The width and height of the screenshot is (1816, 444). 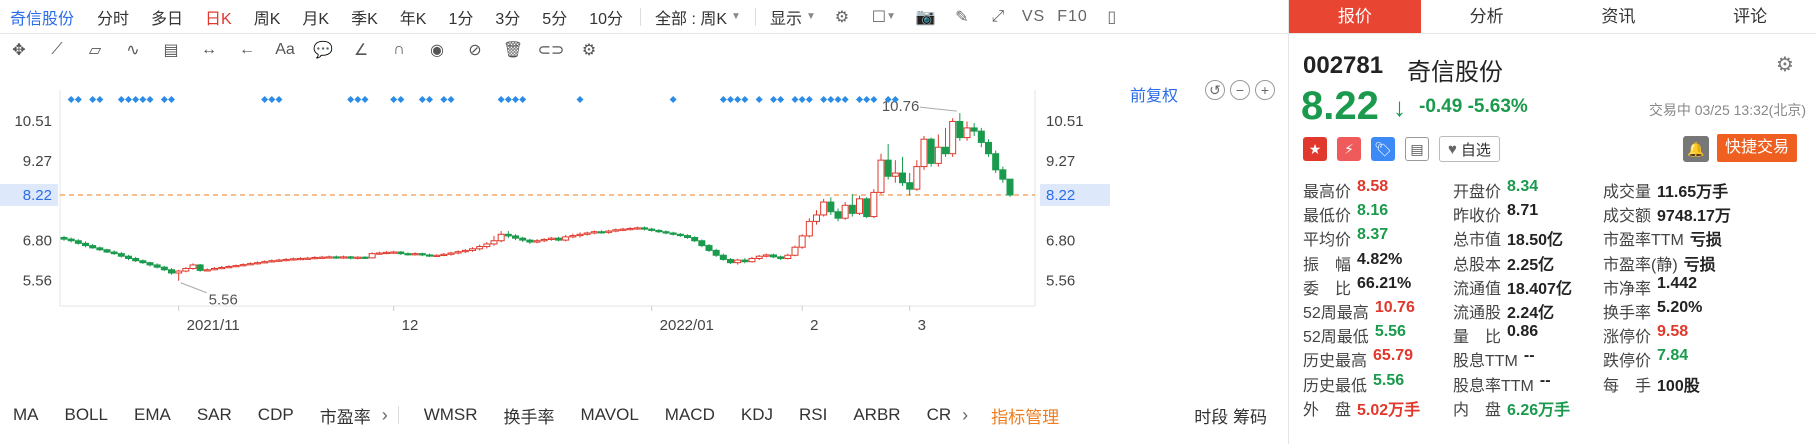 I want to click on sidebar-toggle-icon: ▯, so click(x=1112, y=17).